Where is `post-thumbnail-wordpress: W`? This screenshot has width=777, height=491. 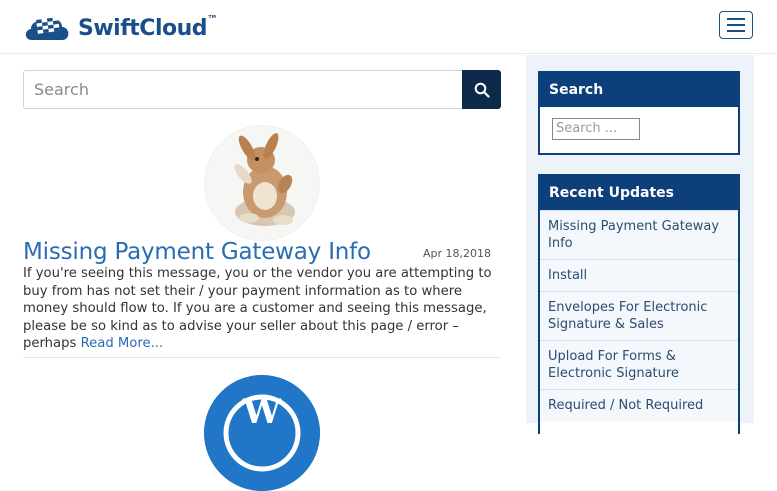
post-thumbnail-wordpress: W is located at coordinates (262, 433).